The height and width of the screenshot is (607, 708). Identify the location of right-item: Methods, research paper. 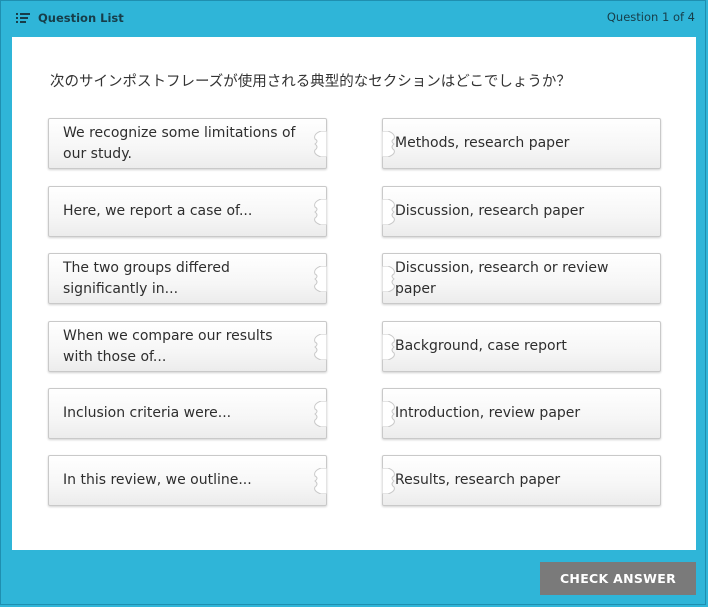
(521, 143).